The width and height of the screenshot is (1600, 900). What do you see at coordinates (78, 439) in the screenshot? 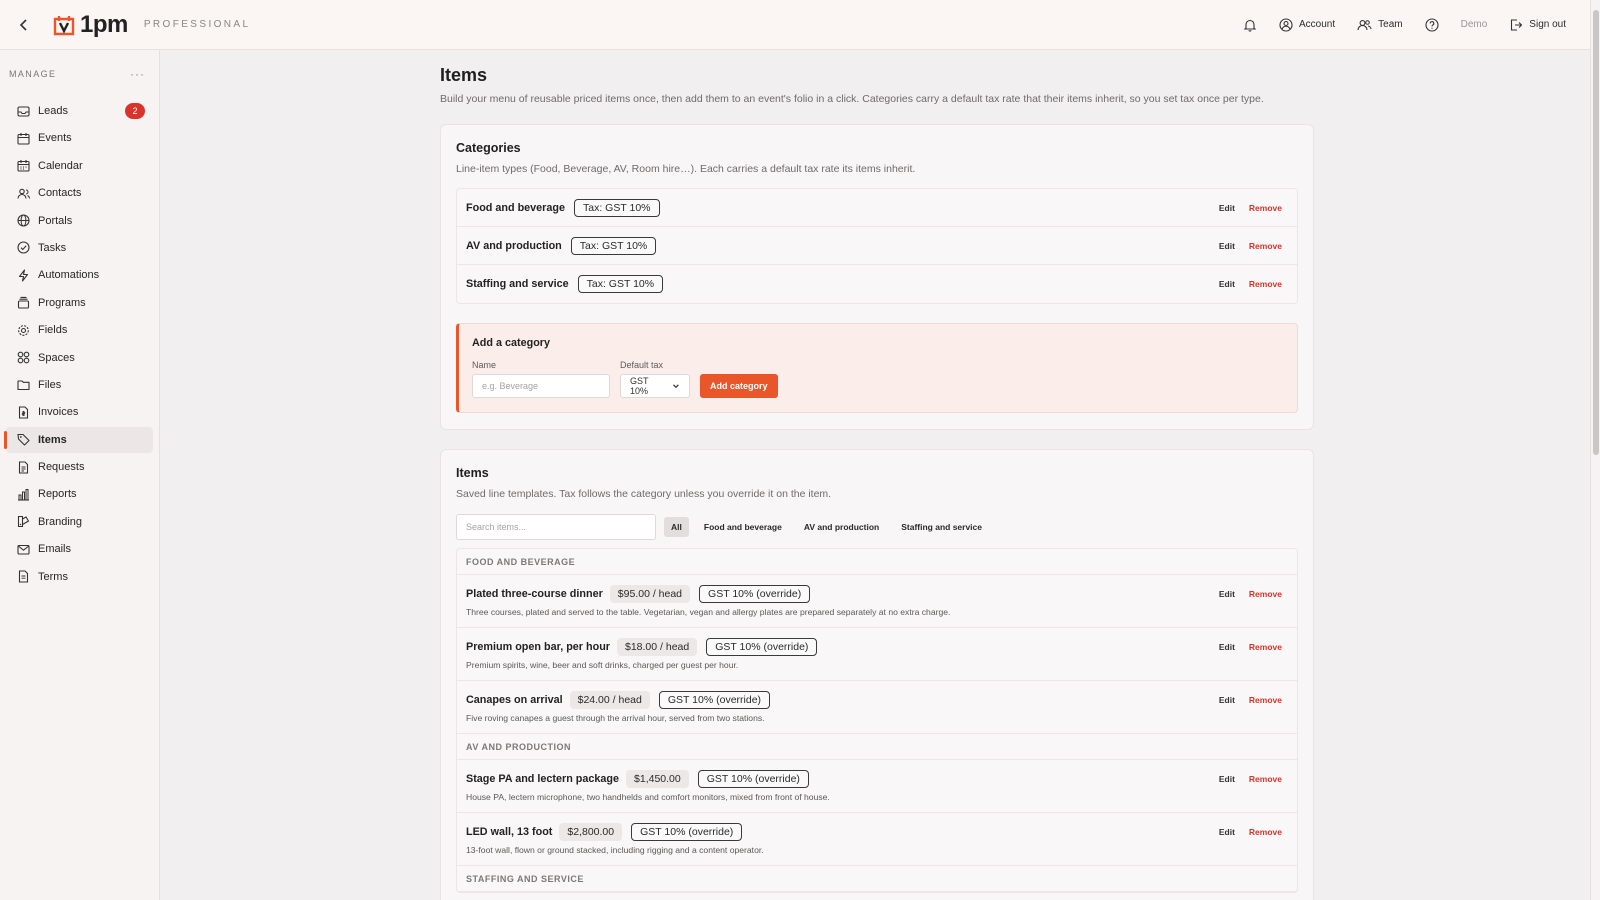
I see `sidebar-item-items: Items` at bounding box center [78, 439].